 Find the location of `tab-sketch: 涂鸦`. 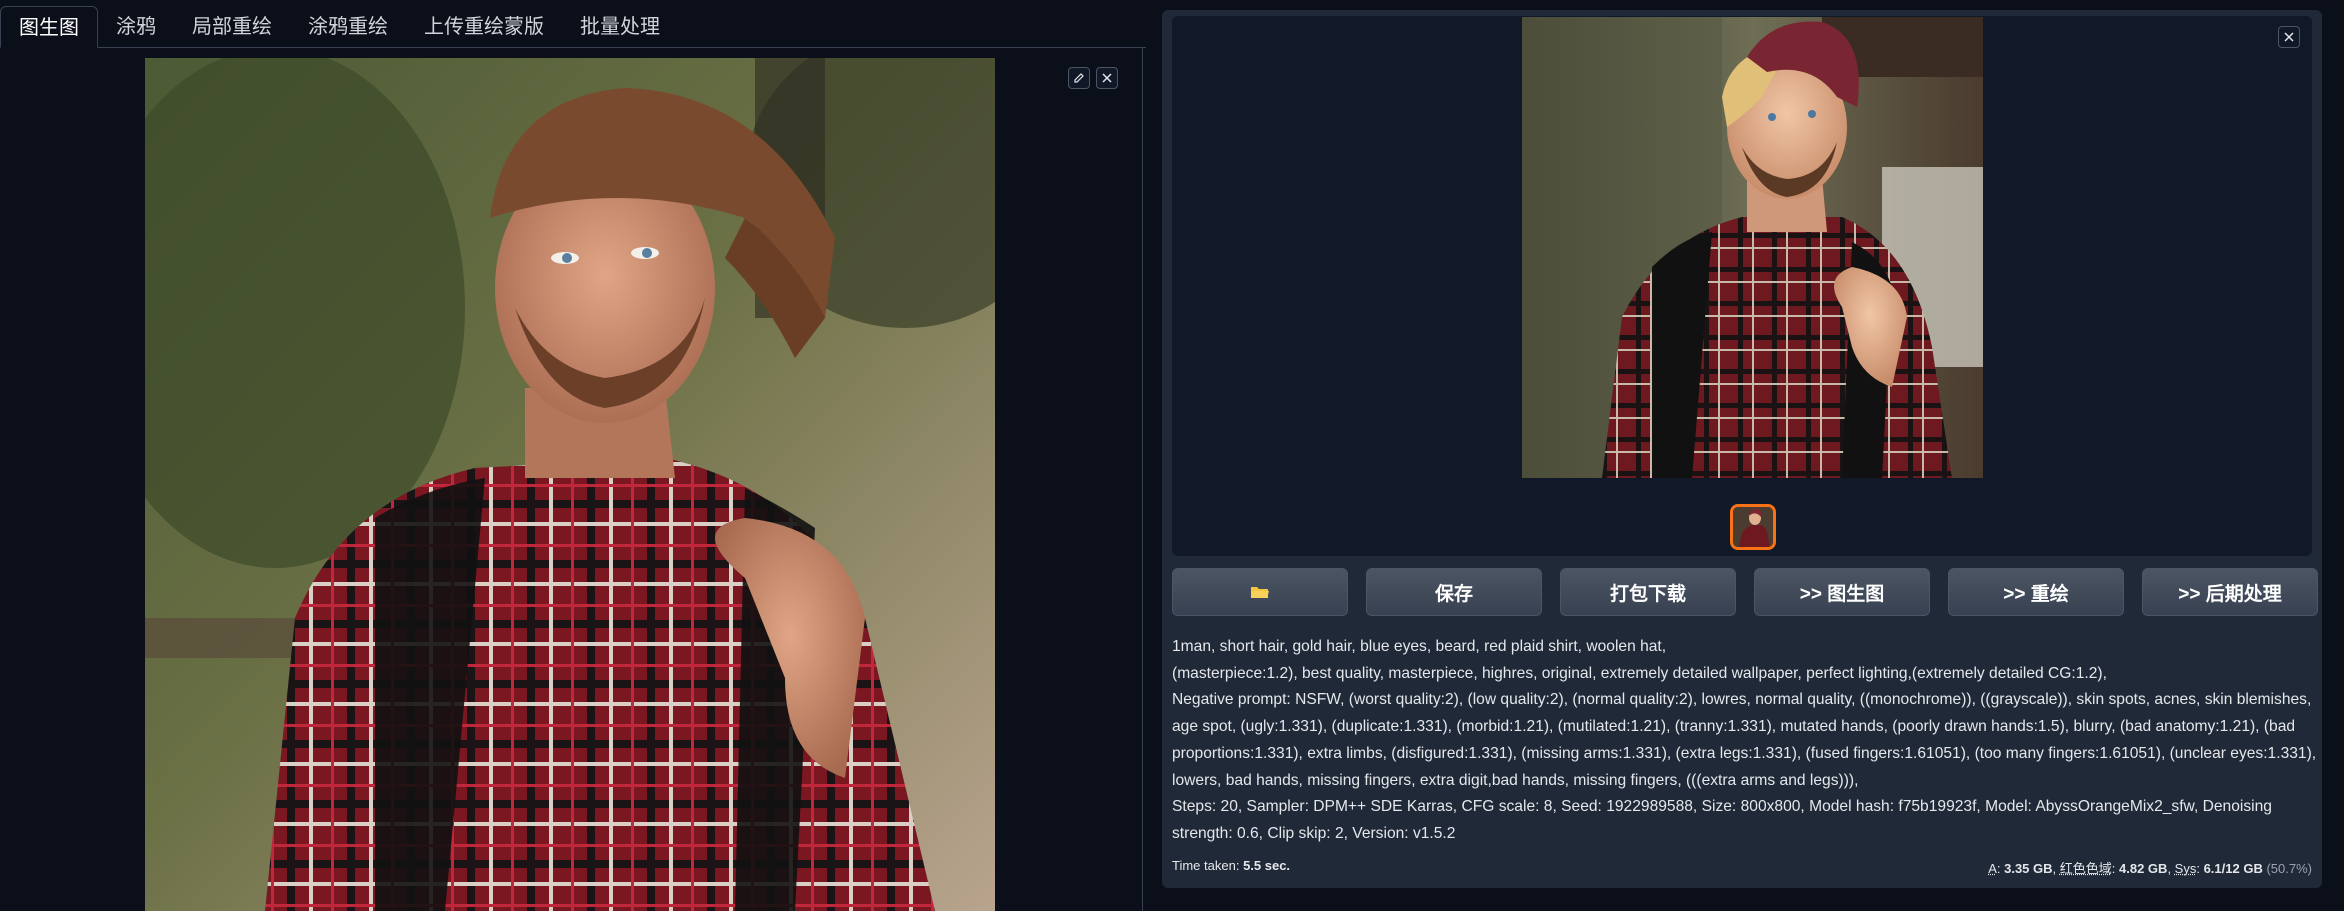

tab-sketch: 涂鸦 is located at coordinates (136, 26).